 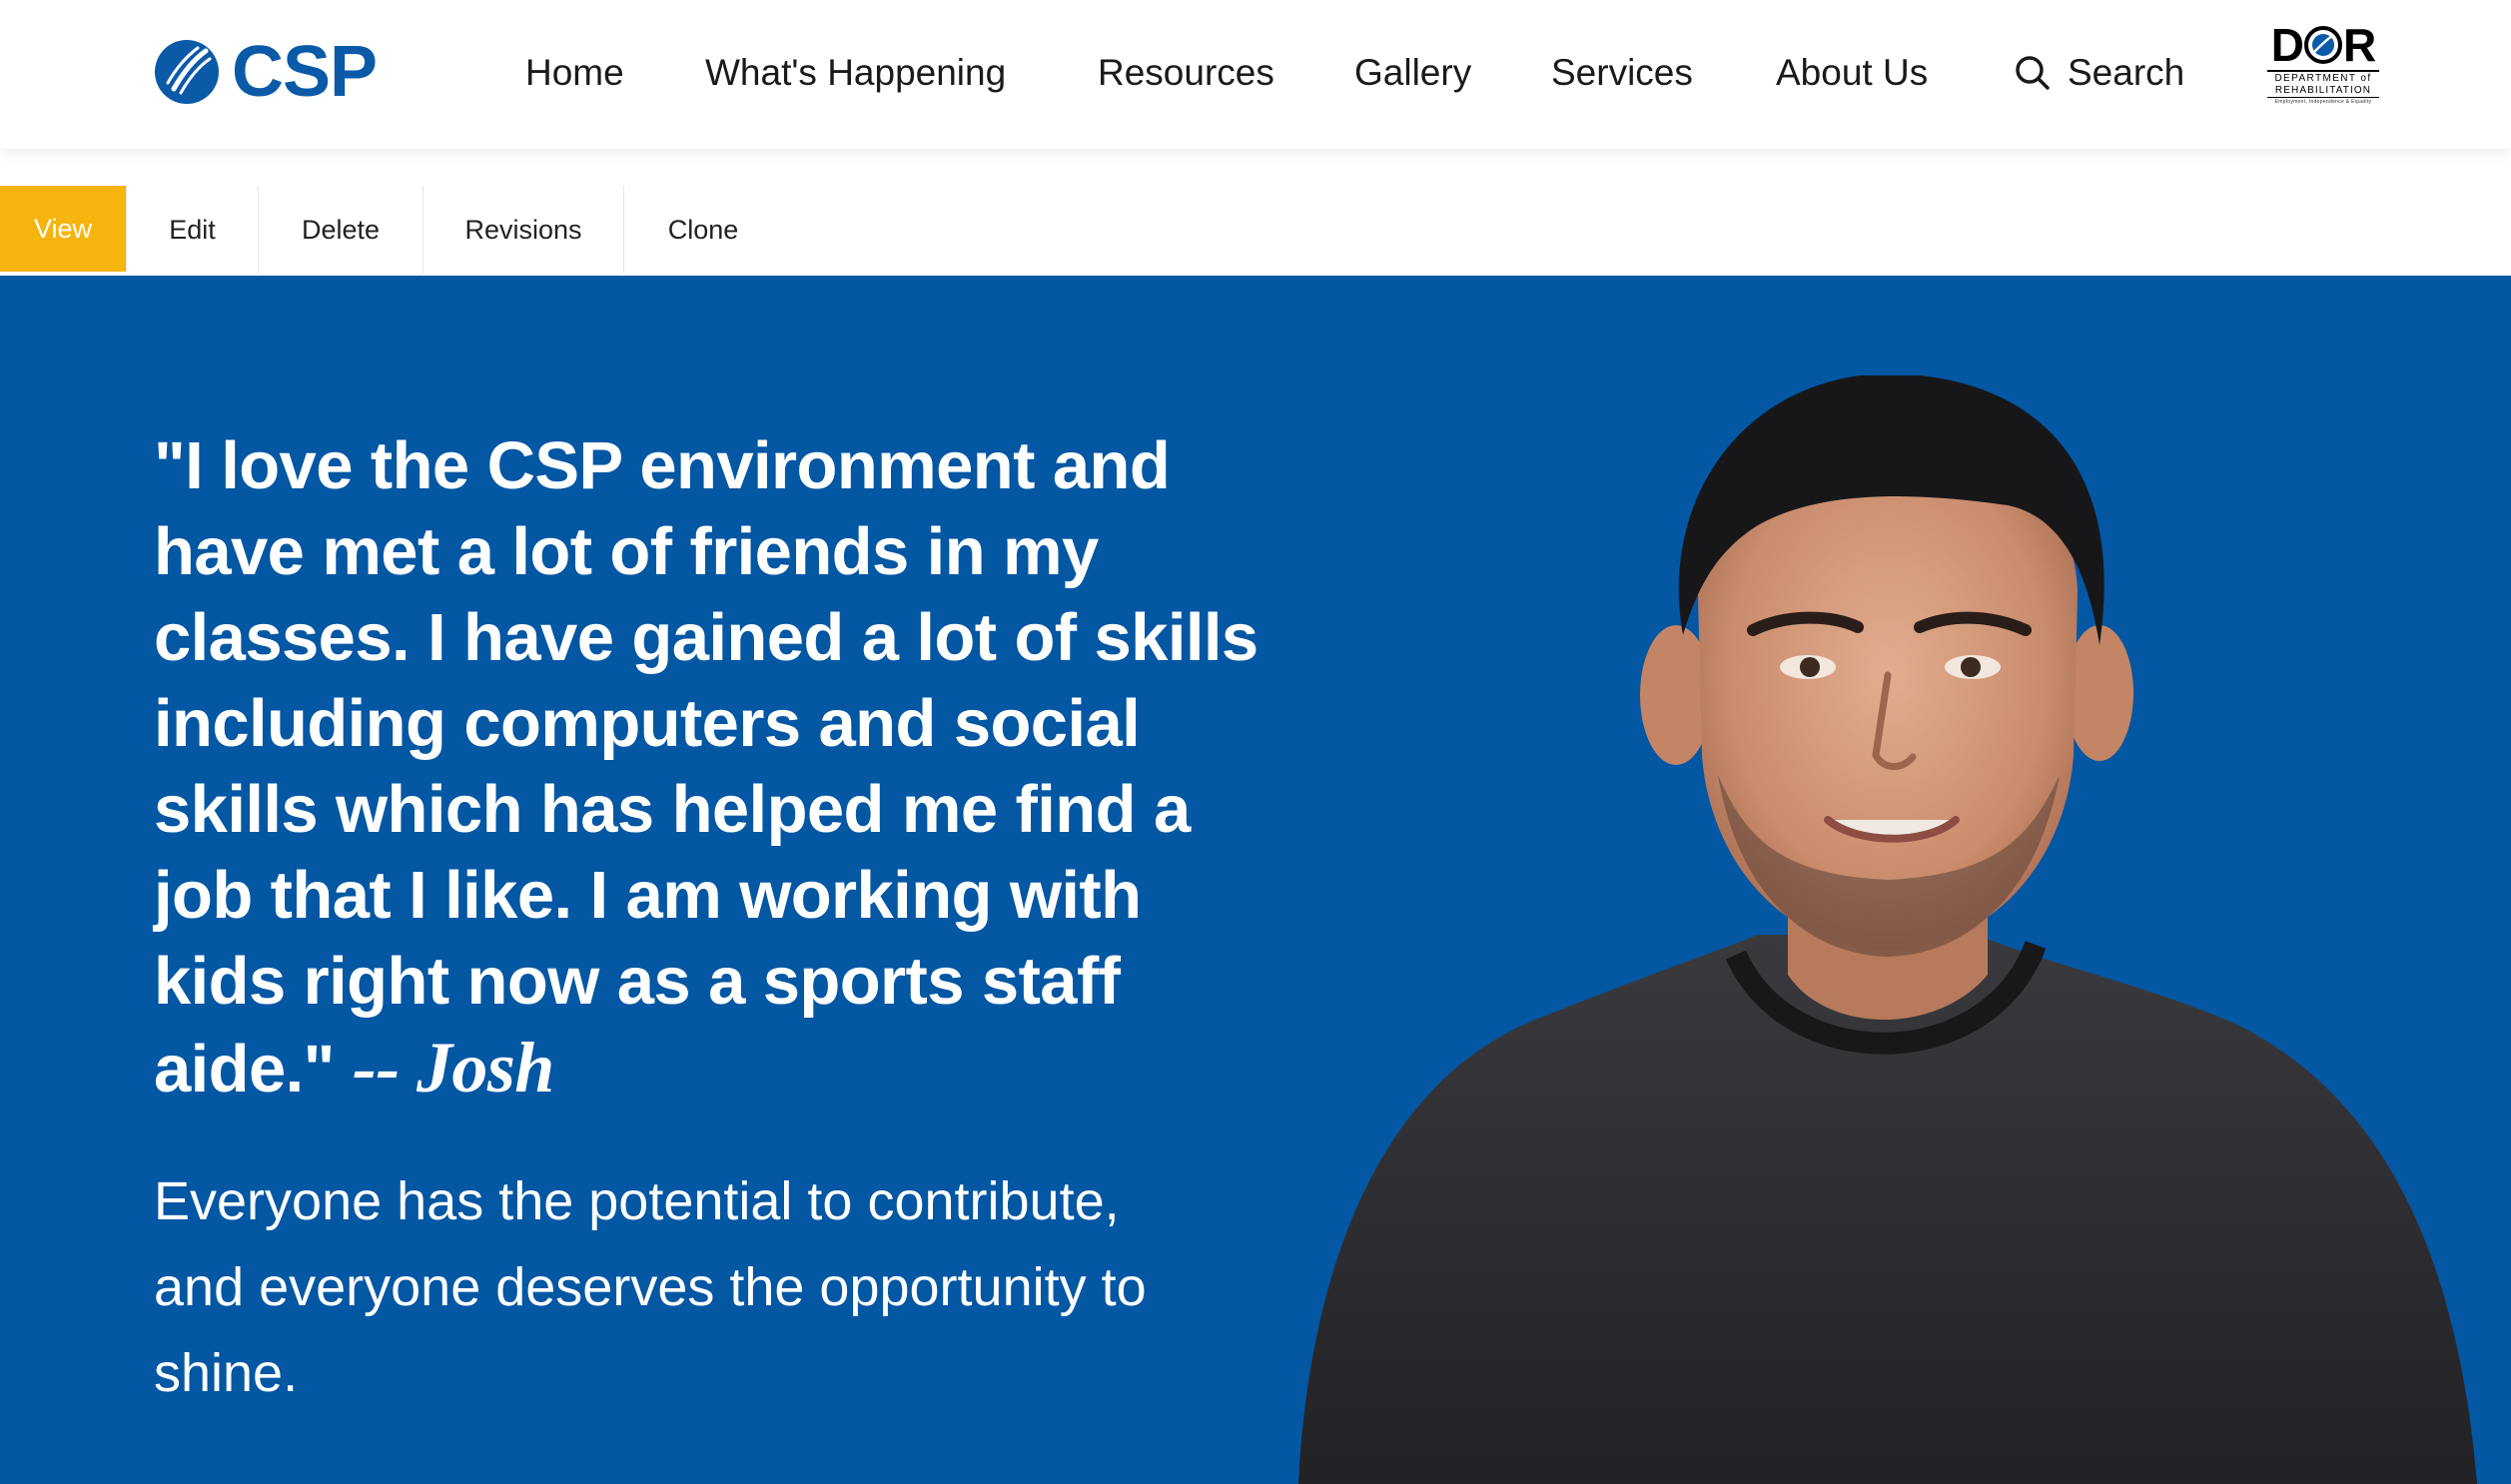 What do you see at coordinates (2033, 73) in the screenshot?
I see `search-icon` at bounding box center [2033, 73].